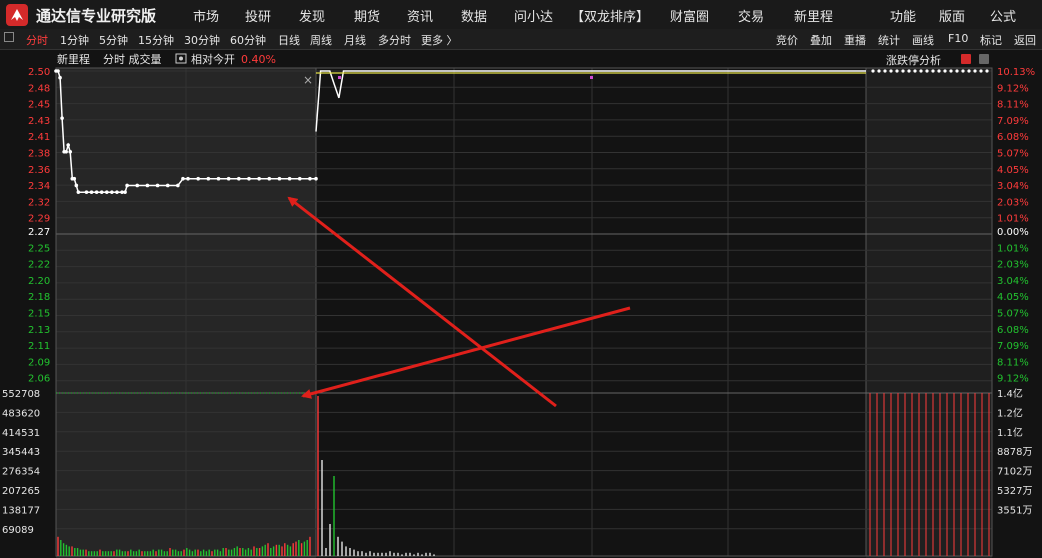 The width and height of the screenshot is (1042, 558). Describe the element at coordinates (903, 15) in the screenshot. I see `menu-function: 功能` at that location.